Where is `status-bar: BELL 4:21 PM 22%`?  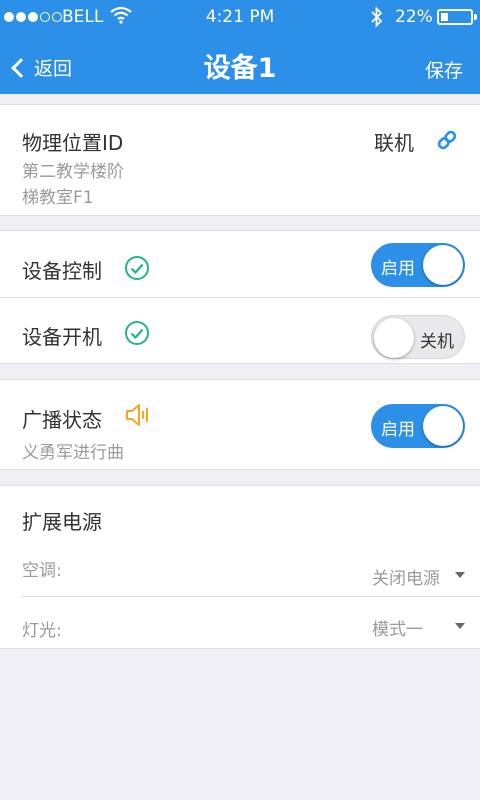
status-bar: BELL 4:21 PM 22% is located at coordinates (240, 17).